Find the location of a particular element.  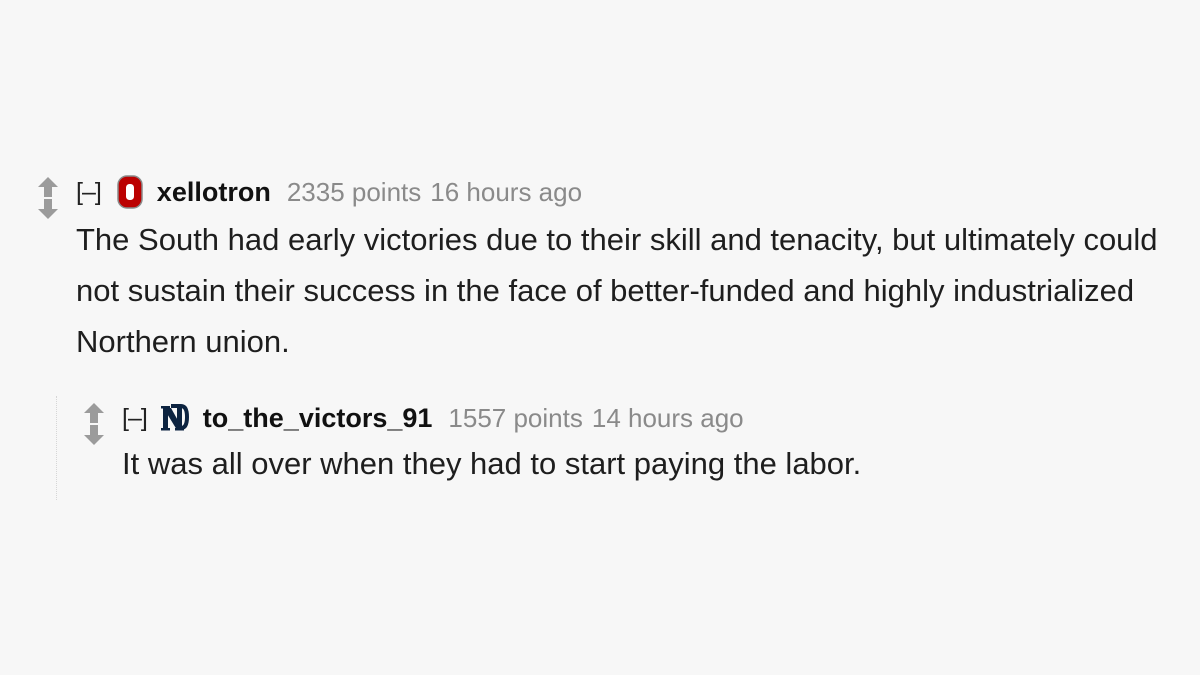

comment-tagline: [–] xellotron 2335 points 16 hours ago is located at coordinates (621, 192).